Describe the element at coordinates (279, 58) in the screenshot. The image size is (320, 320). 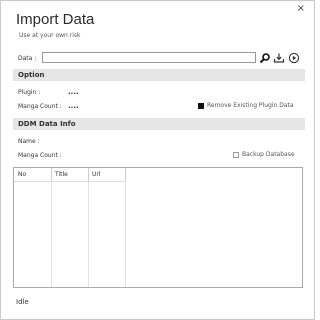
I see `download-icon` at that location.